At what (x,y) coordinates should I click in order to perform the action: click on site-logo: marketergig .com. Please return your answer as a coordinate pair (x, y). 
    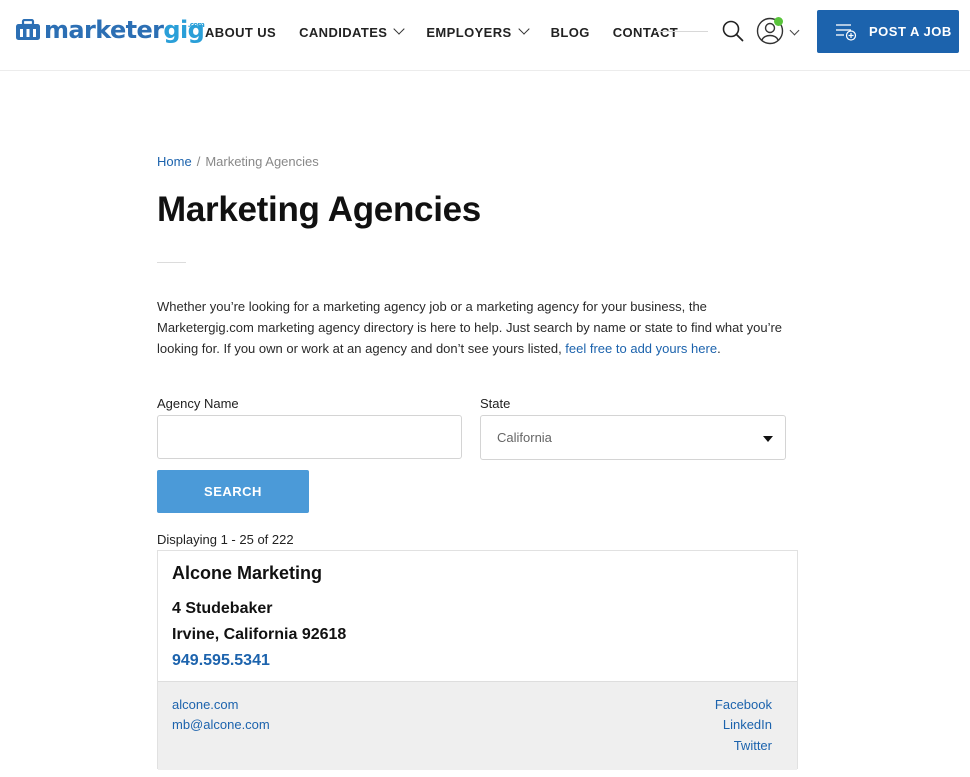
    Looking at the image, I should click on (110, 30).